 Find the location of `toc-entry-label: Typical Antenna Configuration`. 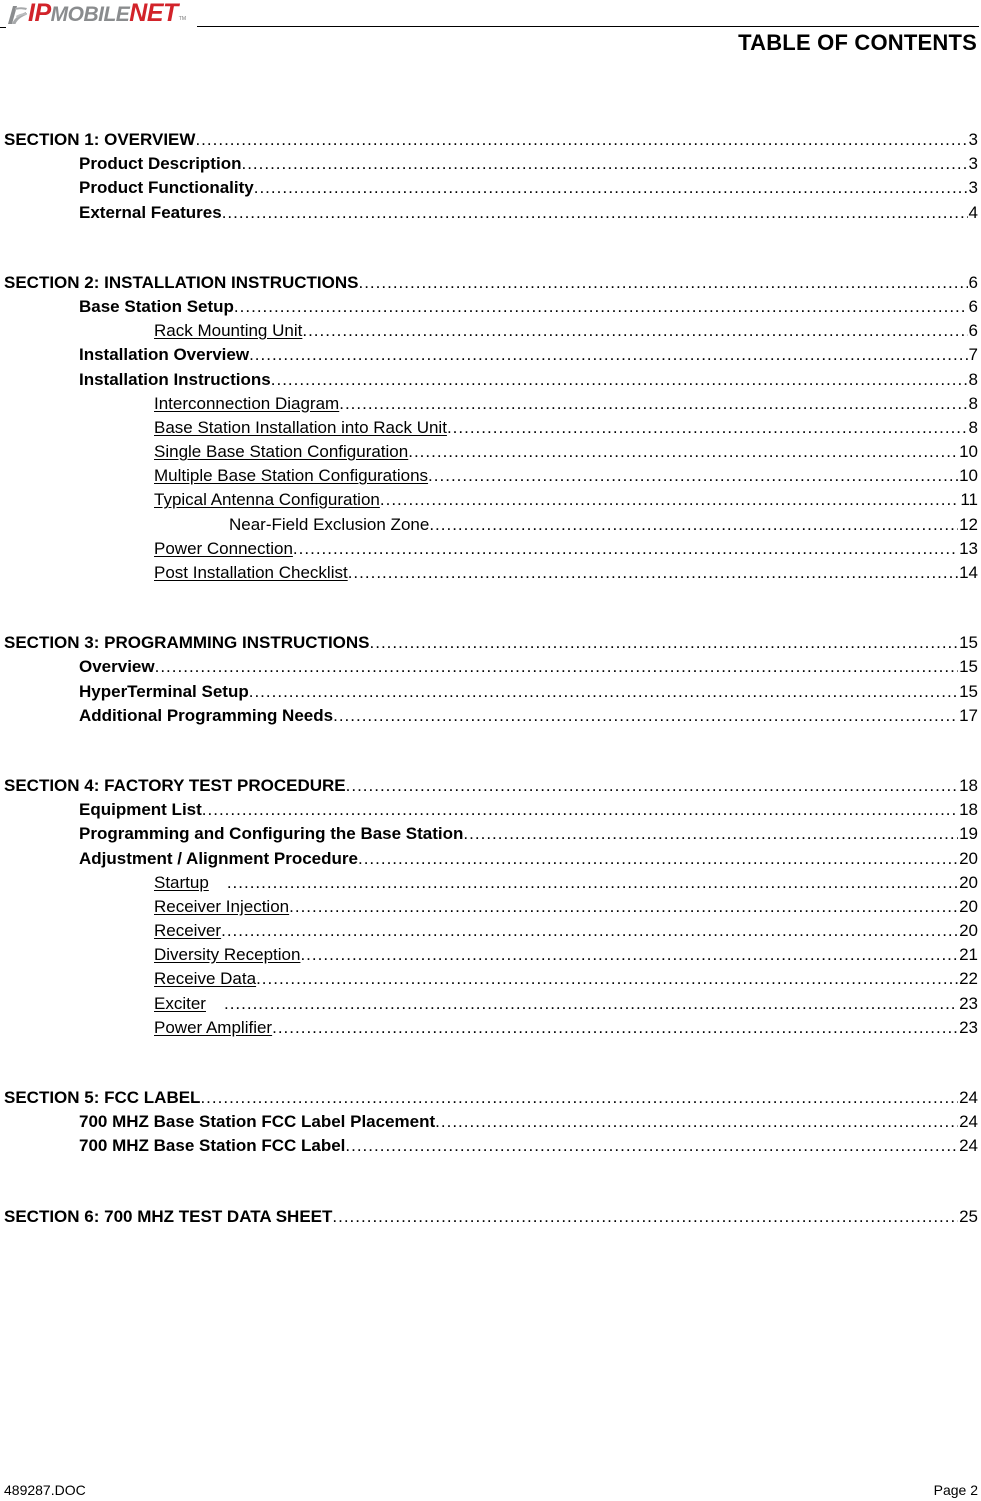

toc-entry-label: Typical Antenna Configuration is located at coordinates (267, 500).